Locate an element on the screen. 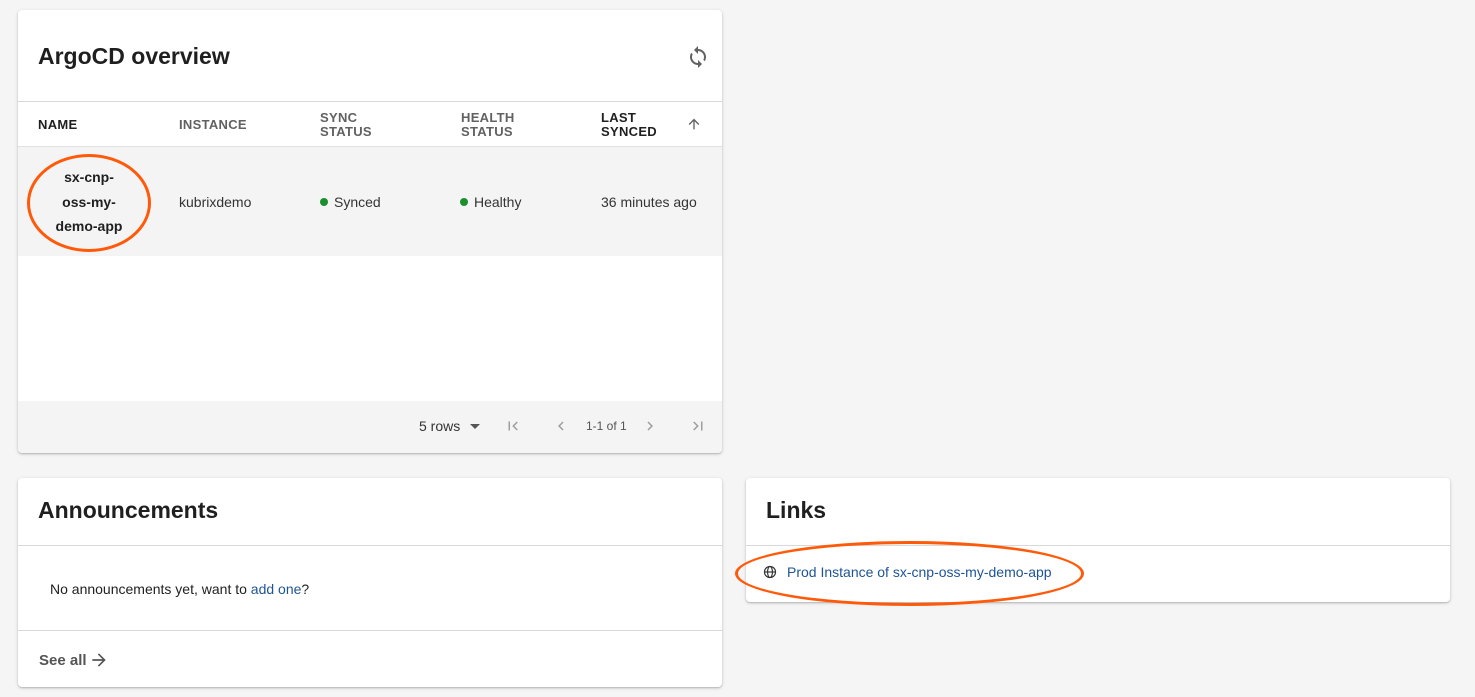 The width and height of the screenshot is (1475, 697). column-header-last-synced: LAST SYNCED is located at coordinates (629, 125).